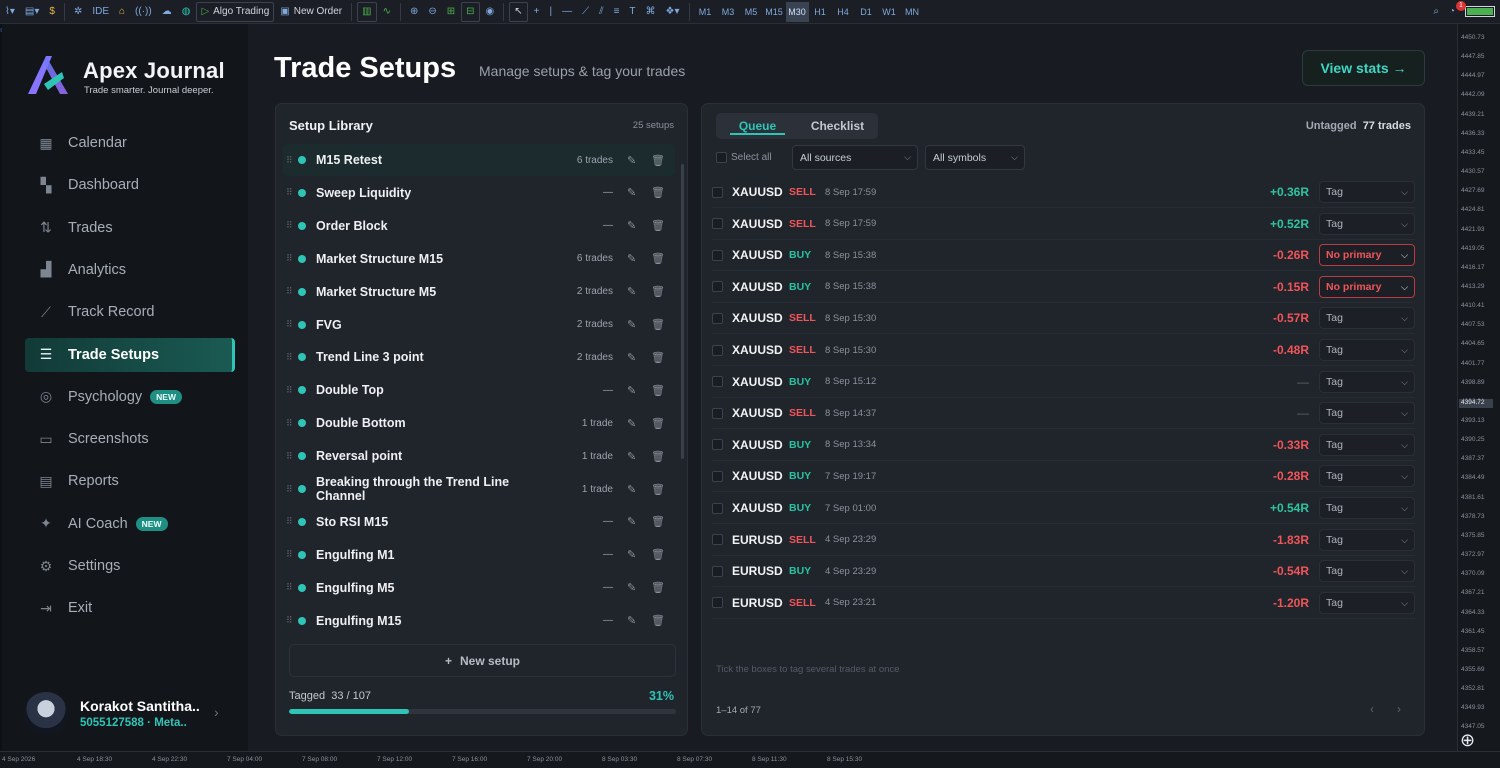 The height and width of the screenshot is (768, 1500). I want to click on cloud-icon: ☁, so click(167, 12).